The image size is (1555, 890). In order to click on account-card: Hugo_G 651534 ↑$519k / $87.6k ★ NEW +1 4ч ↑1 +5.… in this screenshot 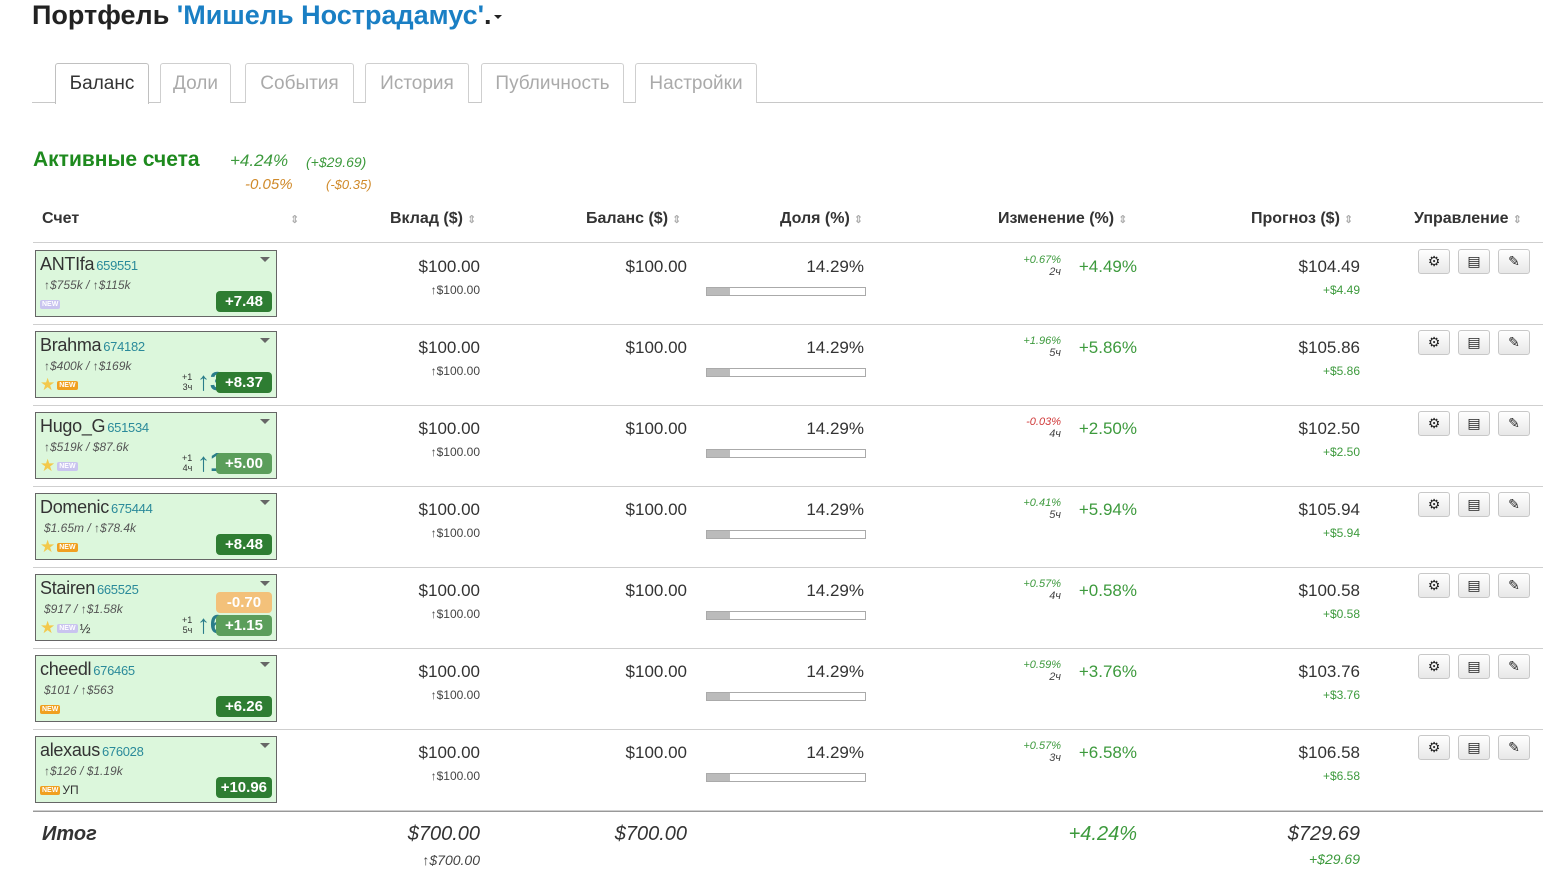, I will do `click(156, 445)`.